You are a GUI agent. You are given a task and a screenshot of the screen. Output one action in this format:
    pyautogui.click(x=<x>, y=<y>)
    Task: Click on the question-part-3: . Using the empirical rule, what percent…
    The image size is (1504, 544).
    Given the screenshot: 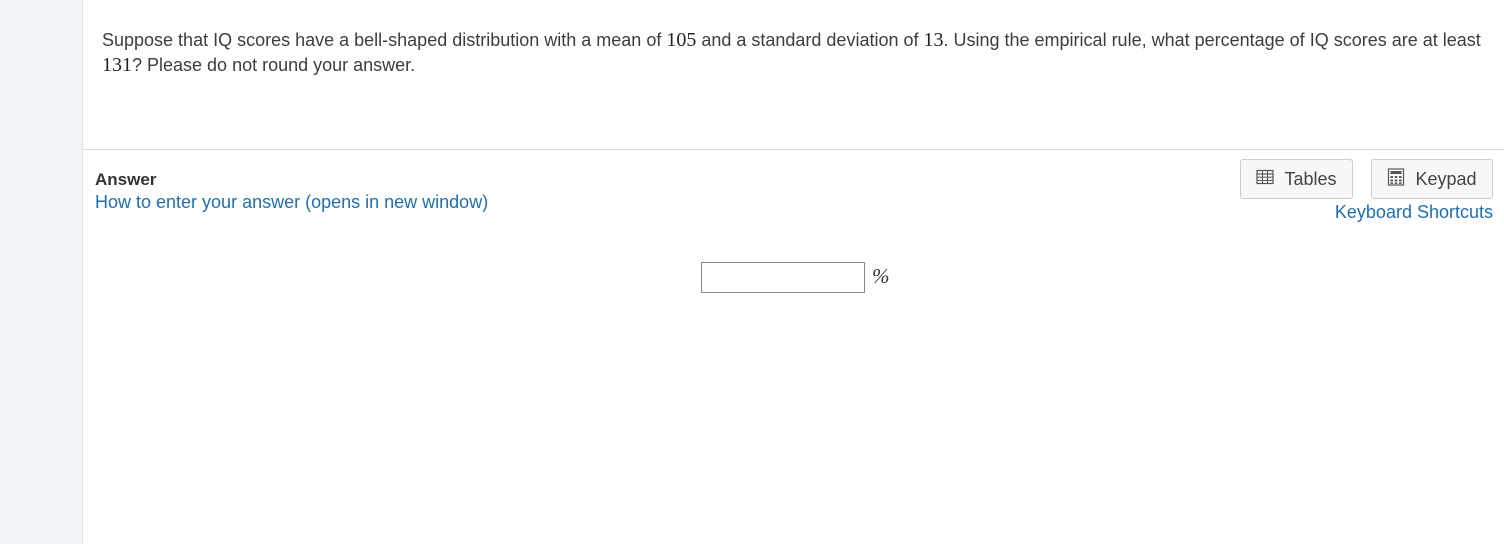 What is the action you would take?
    pyautogui.click(x=1212, y=40)
    